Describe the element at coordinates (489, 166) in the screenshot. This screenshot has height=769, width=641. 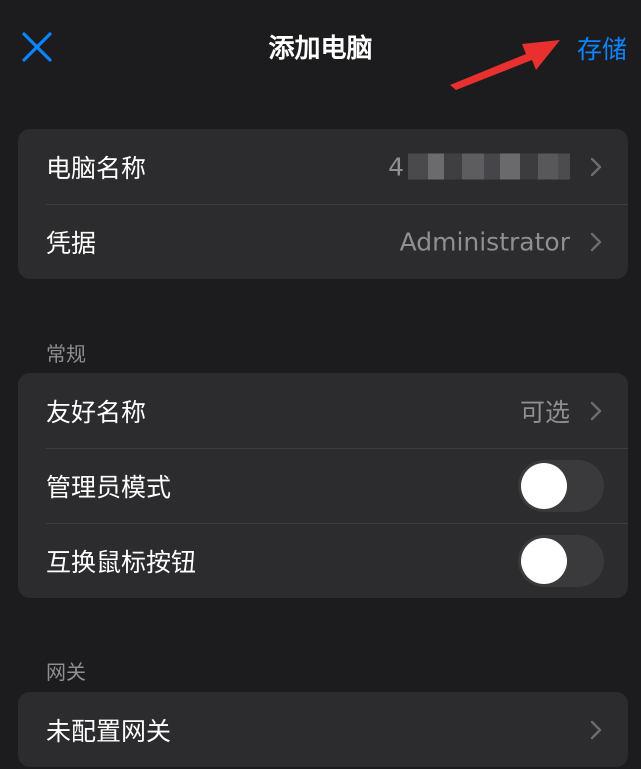
I see `redaction-mosaic` at that location.